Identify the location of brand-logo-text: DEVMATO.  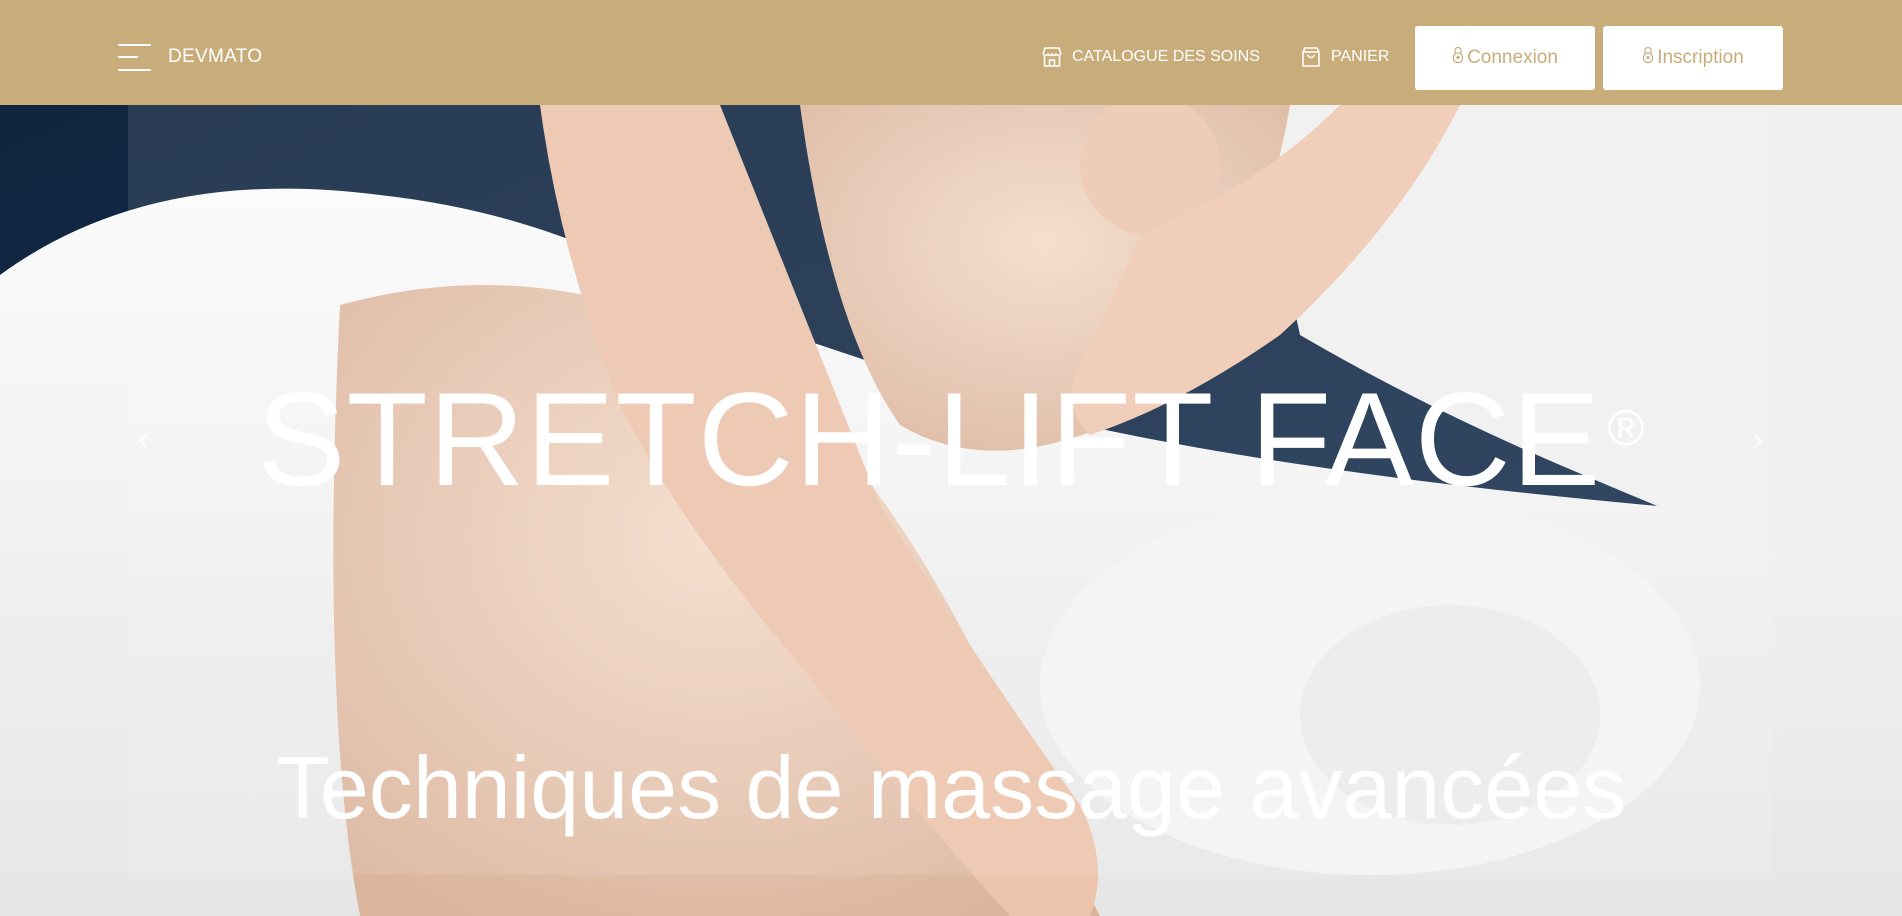
(215, 57).